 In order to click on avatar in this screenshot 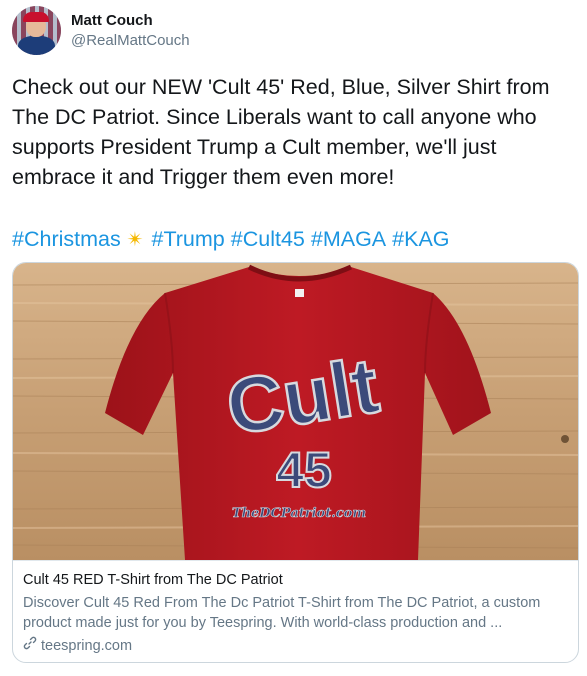, I will do `click(36, 30)`.